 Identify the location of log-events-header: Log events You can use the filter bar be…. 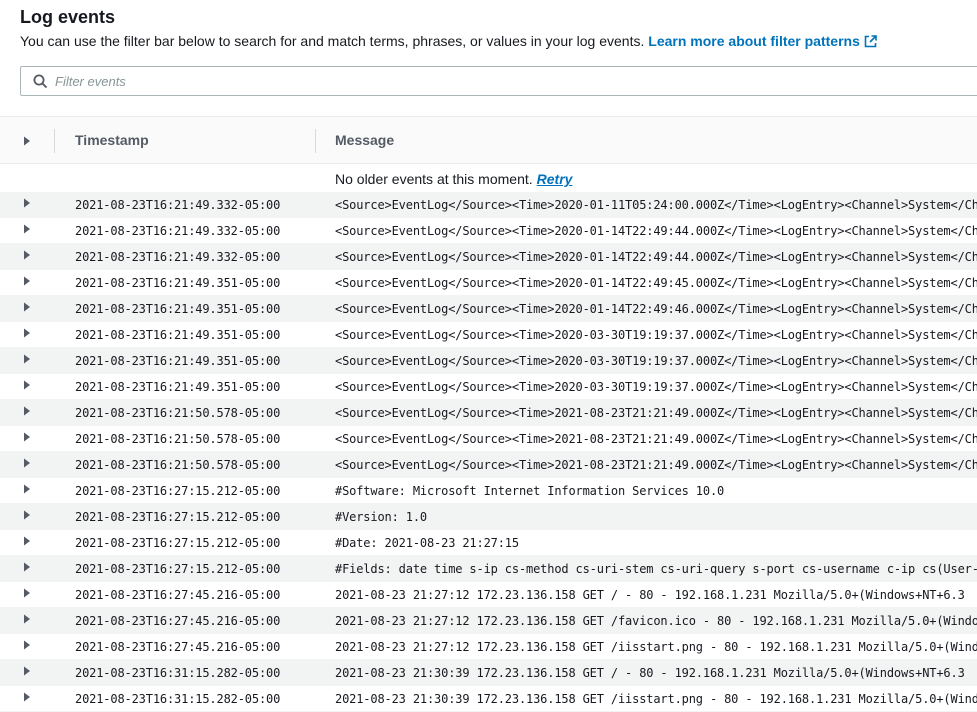
(498, 28).